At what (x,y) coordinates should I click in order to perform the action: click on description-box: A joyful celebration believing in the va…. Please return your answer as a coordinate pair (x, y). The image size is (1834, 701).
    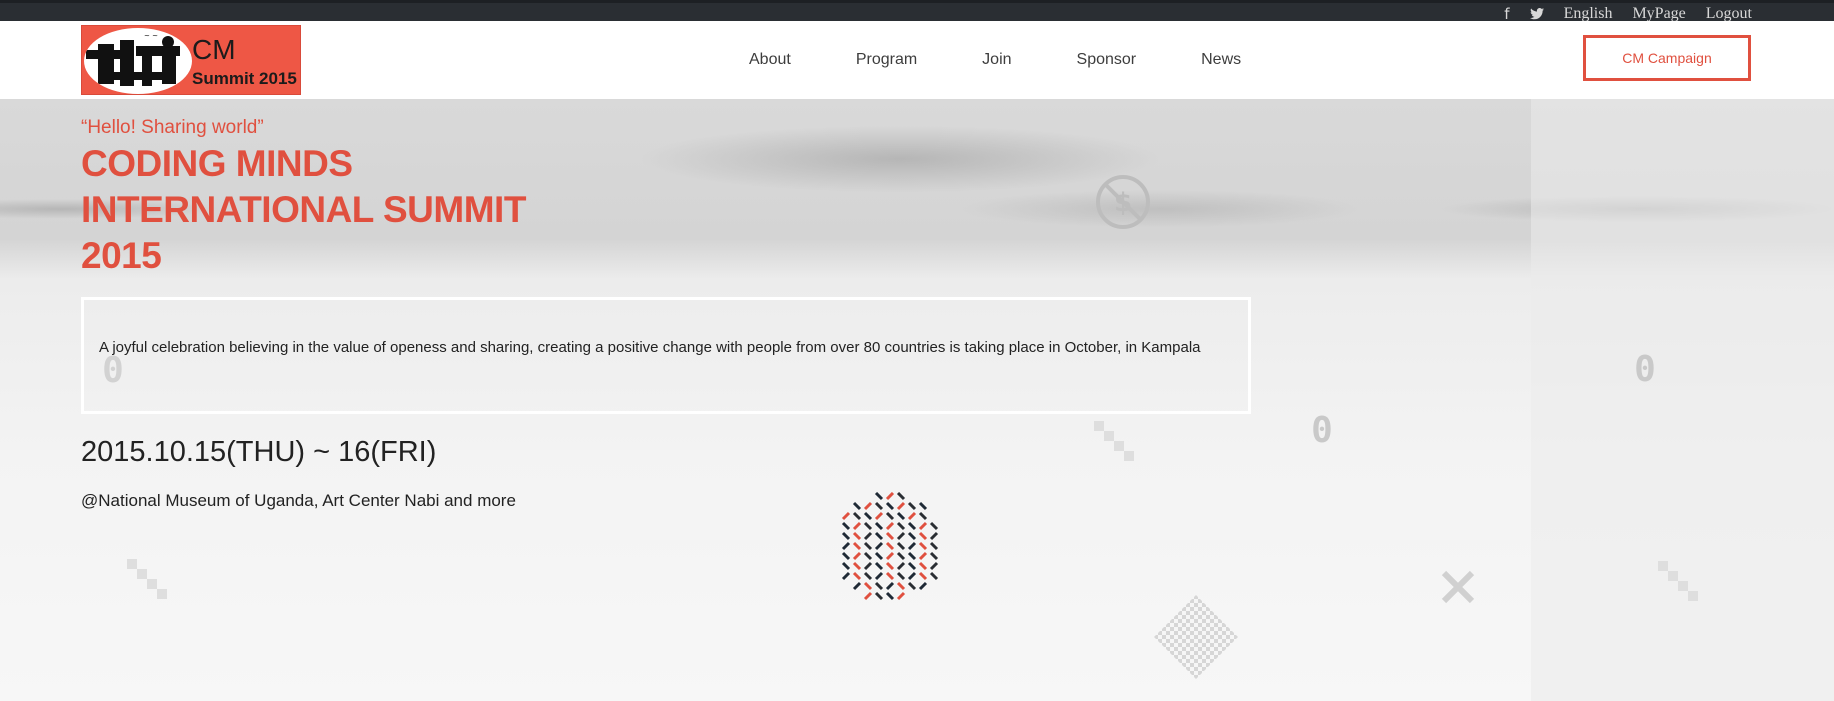
    Looking at the image, I should click on (666, 355).